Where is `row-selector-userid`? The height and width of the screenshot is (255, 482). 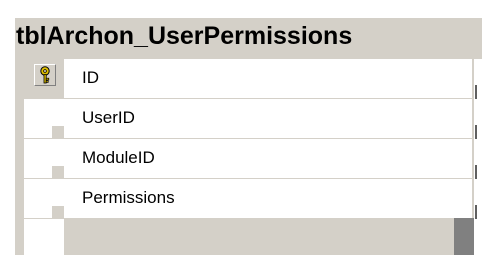
row-selector-userid is located at coordinates (44, 119).